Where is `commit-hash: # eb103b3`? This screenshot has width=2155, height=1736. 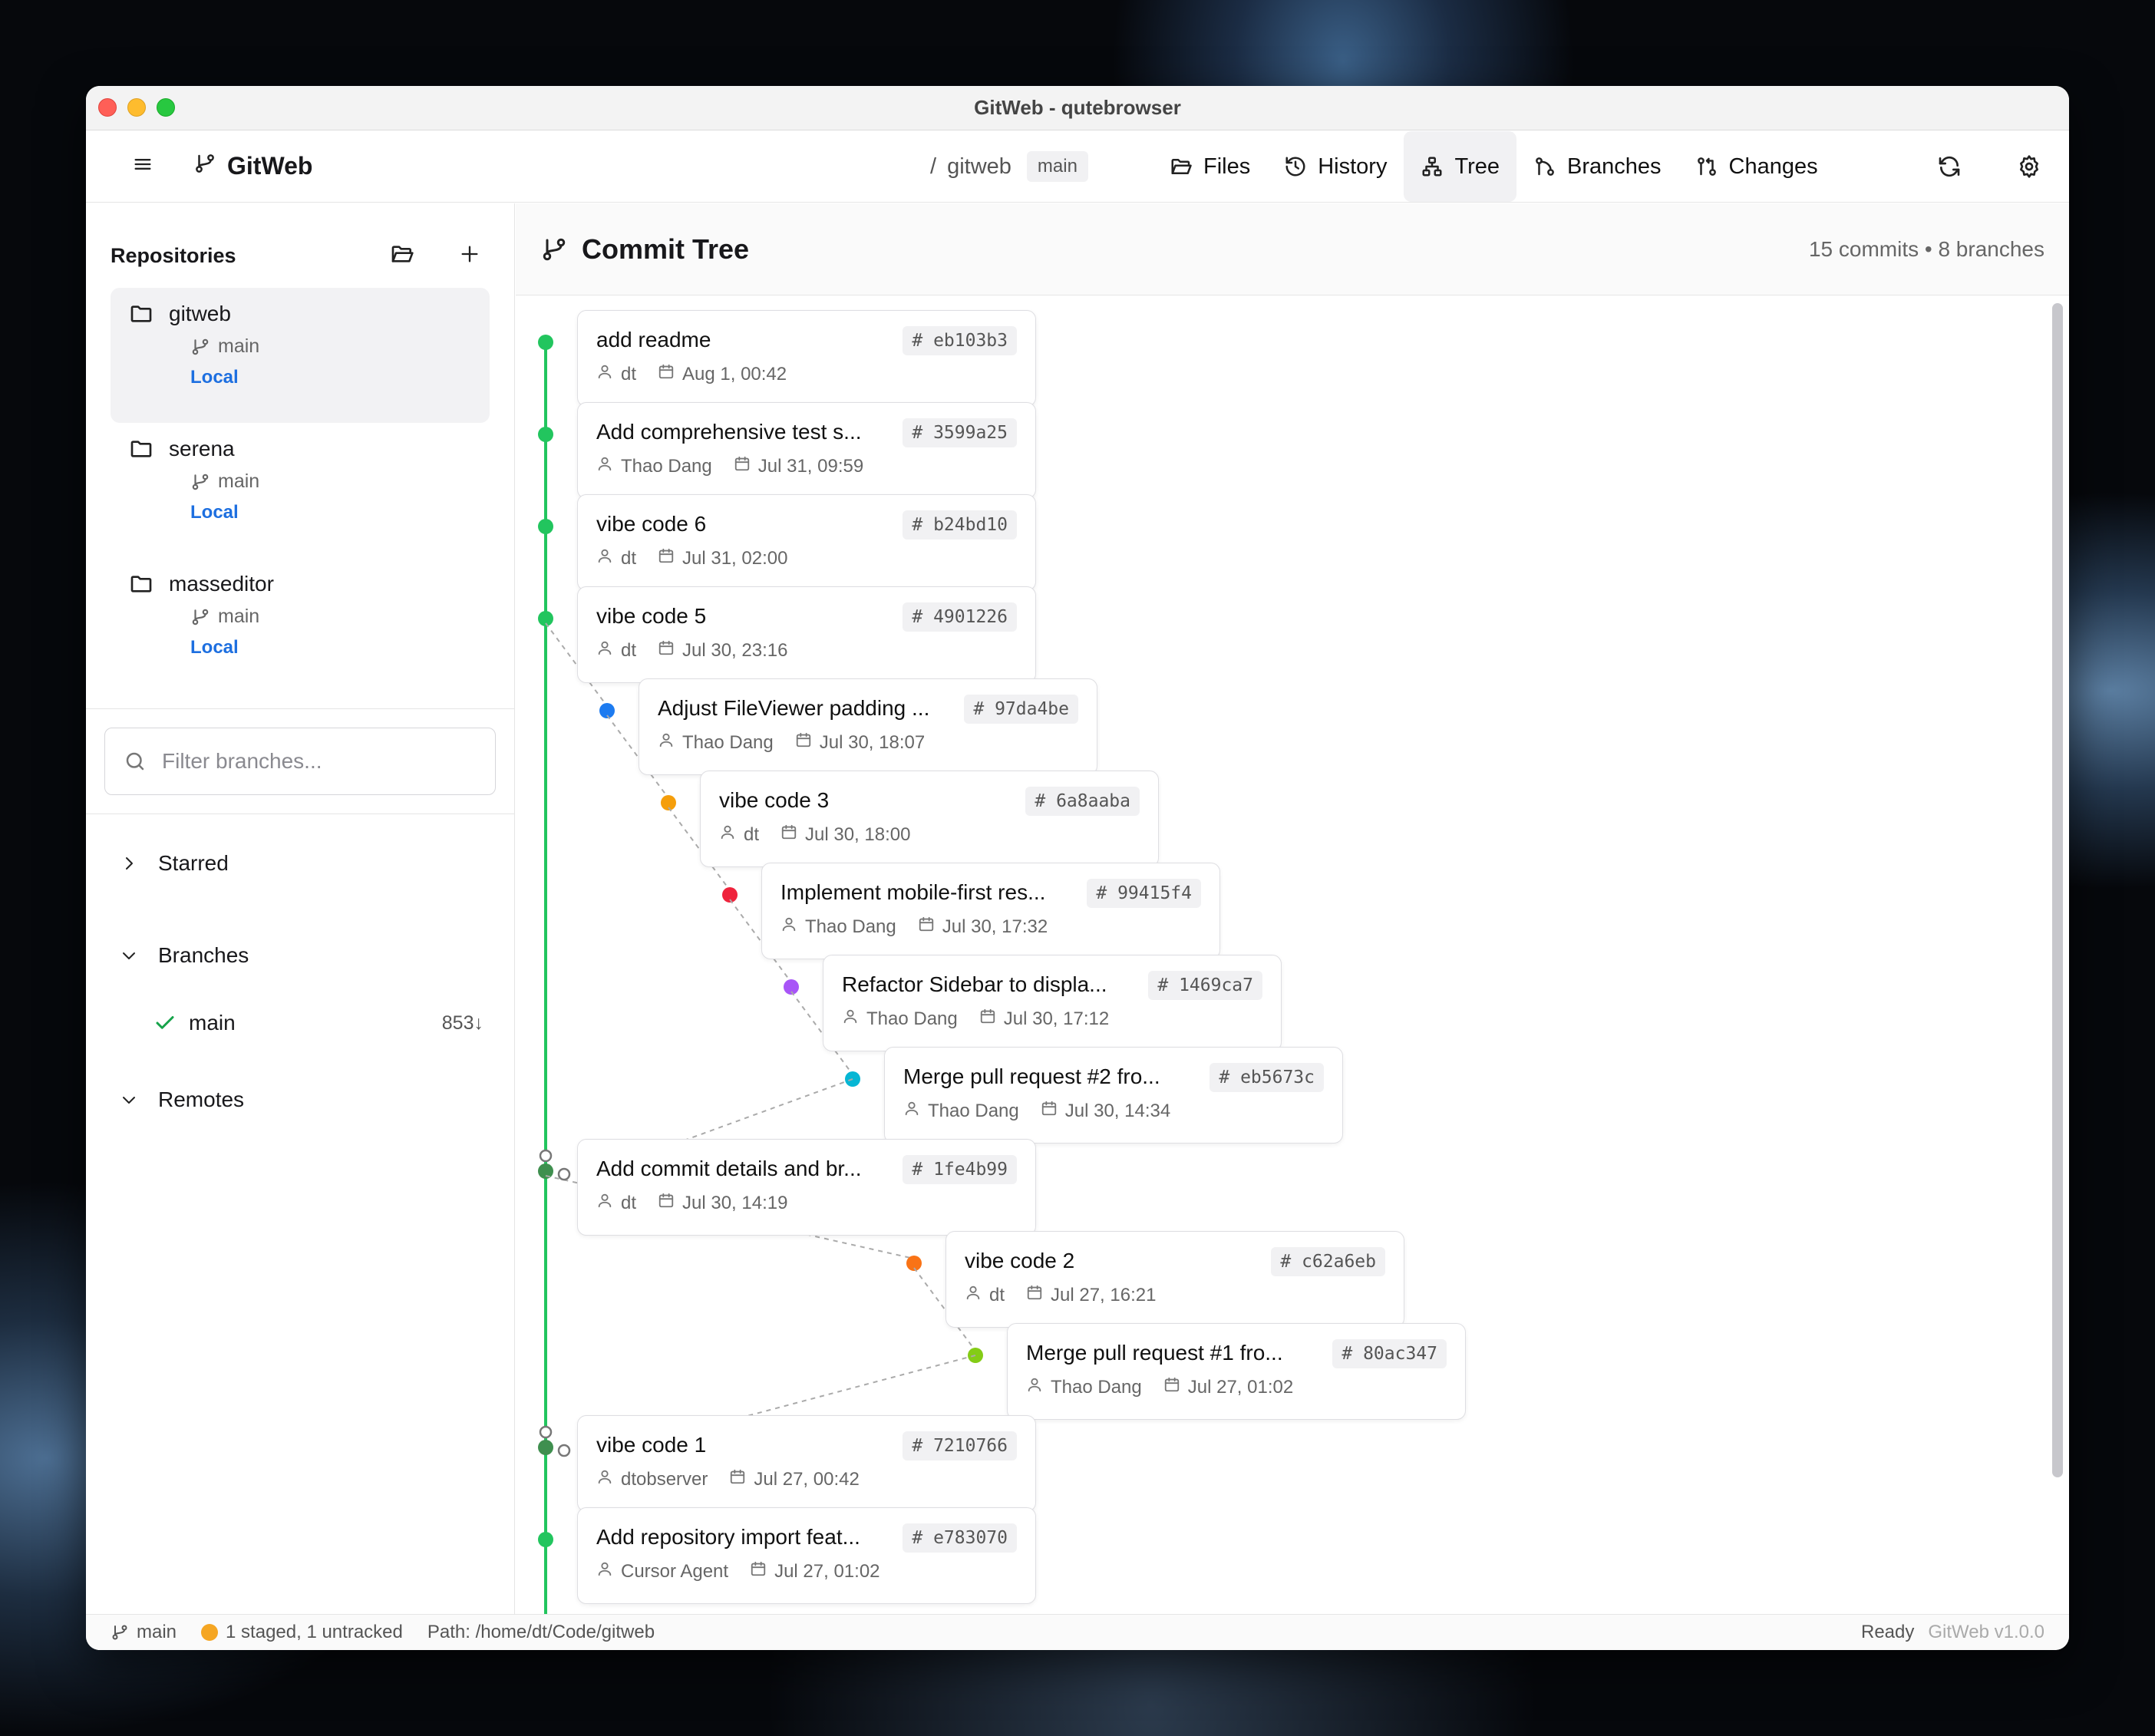 commit-hash: # eb103b3 is located at coordinates (960, 340).